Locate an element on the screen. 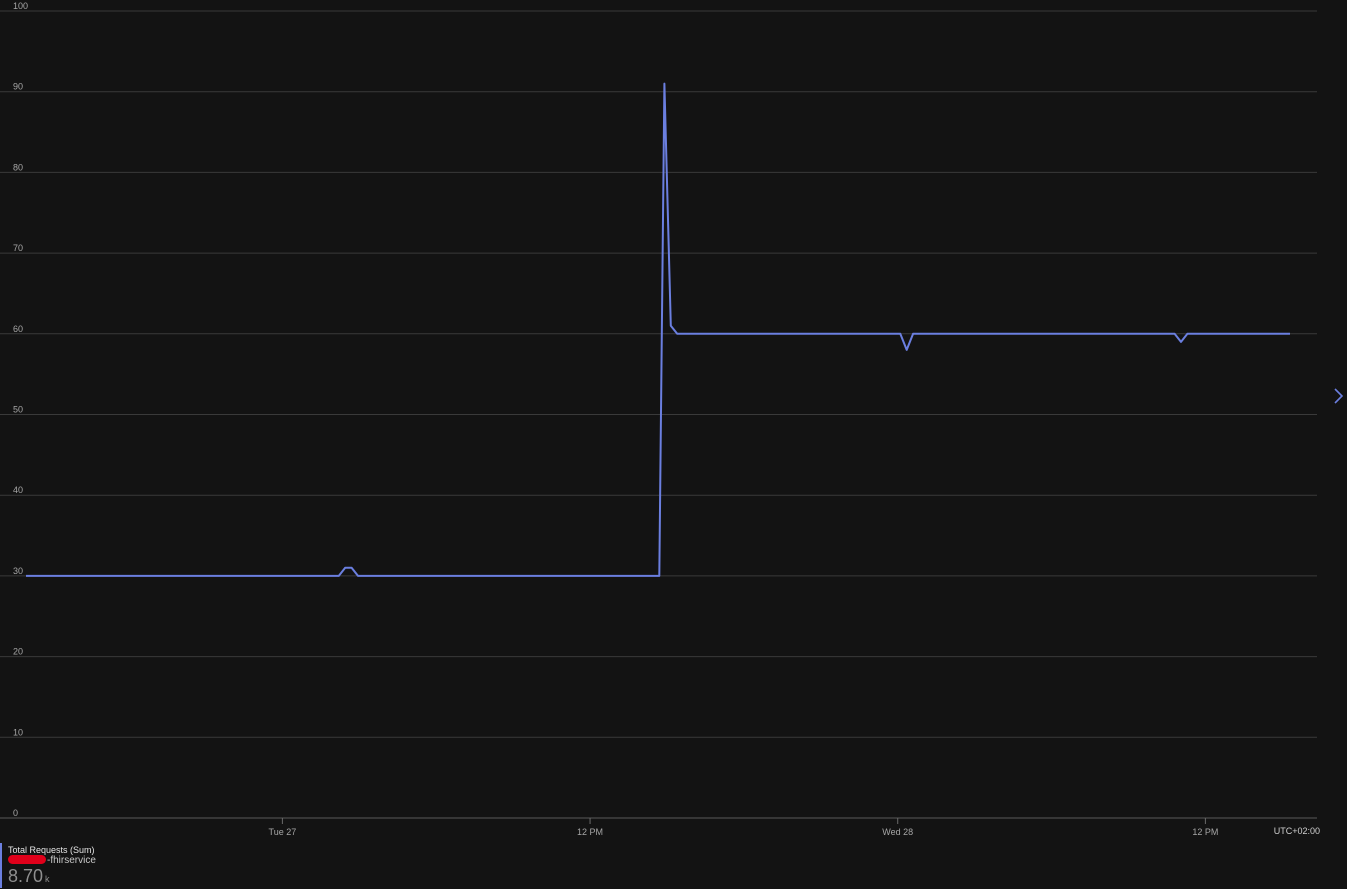  y-tick-label: 50 is located at coordinates (18, 410).